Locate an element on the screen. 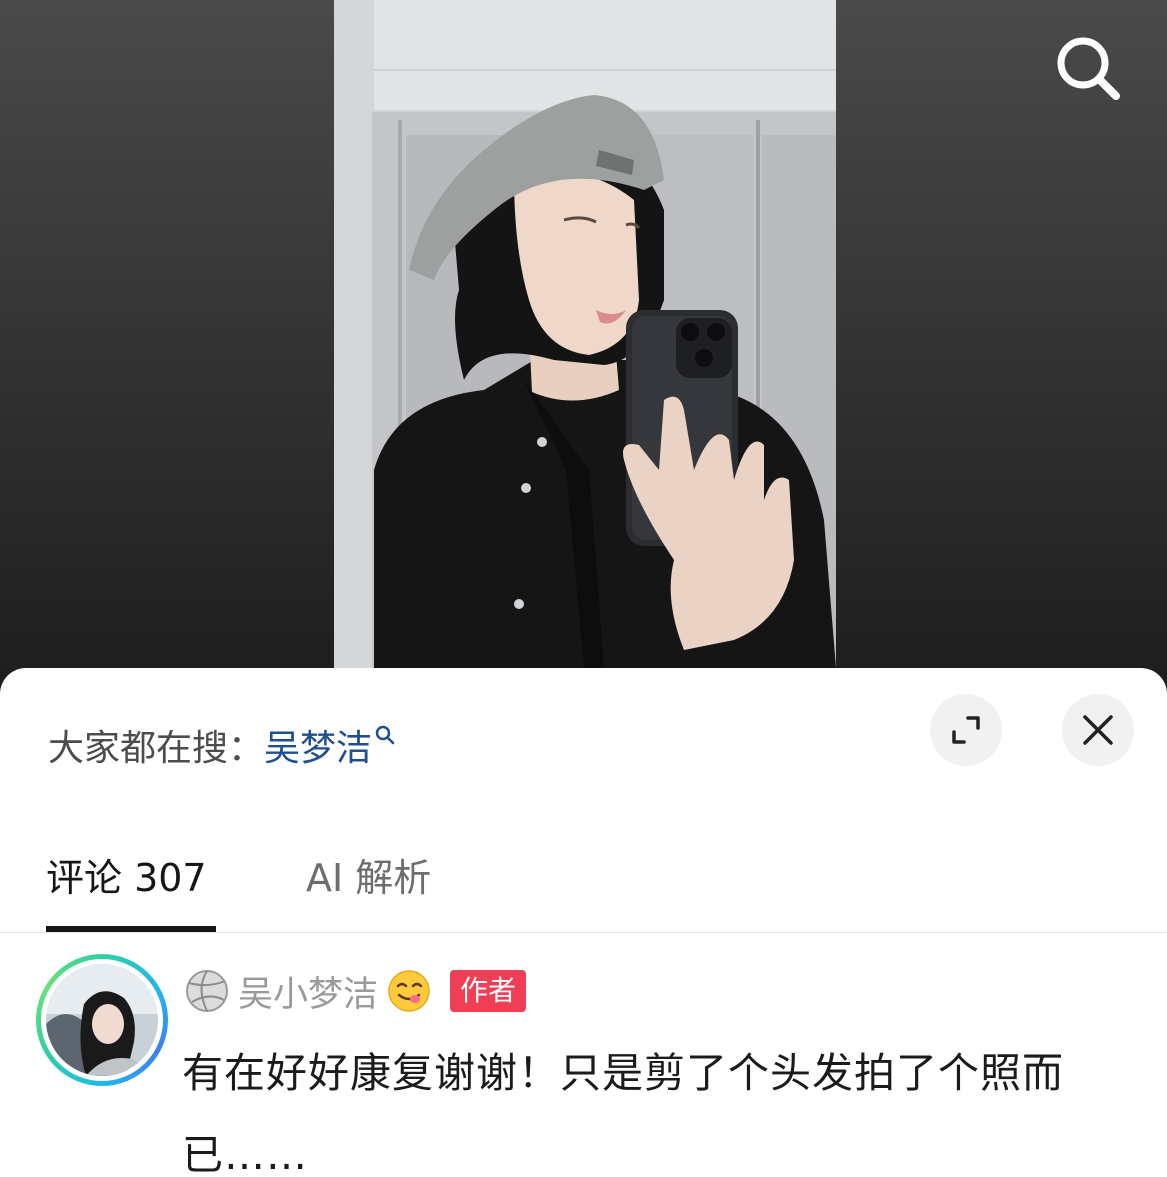 The image size is (1167, 1177). avatar is located at coordinates (102, 1020).